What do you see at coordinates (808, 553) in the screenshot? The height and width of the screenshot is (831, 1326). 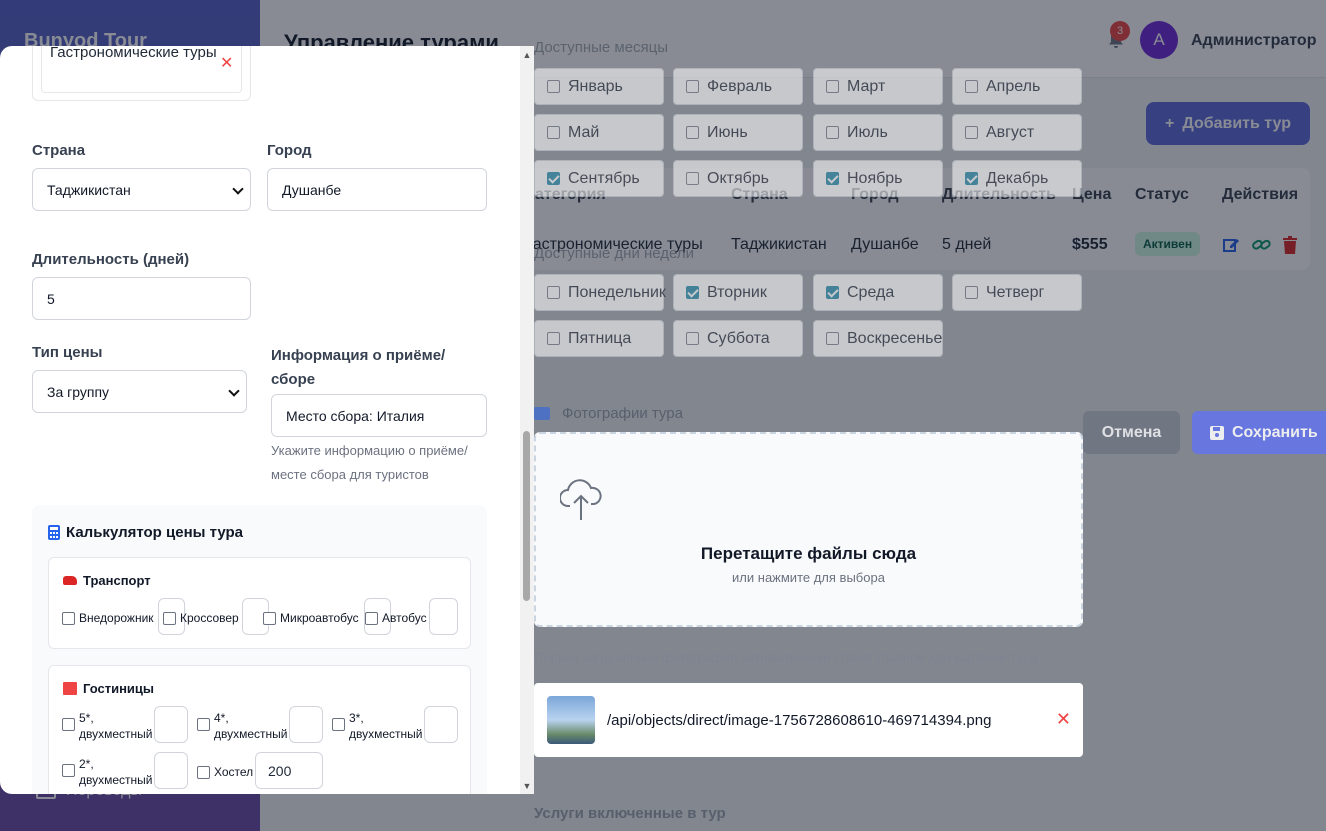 I see `dropzone-title: Перетащите файлы сюда` at bounding box center [808, 553].